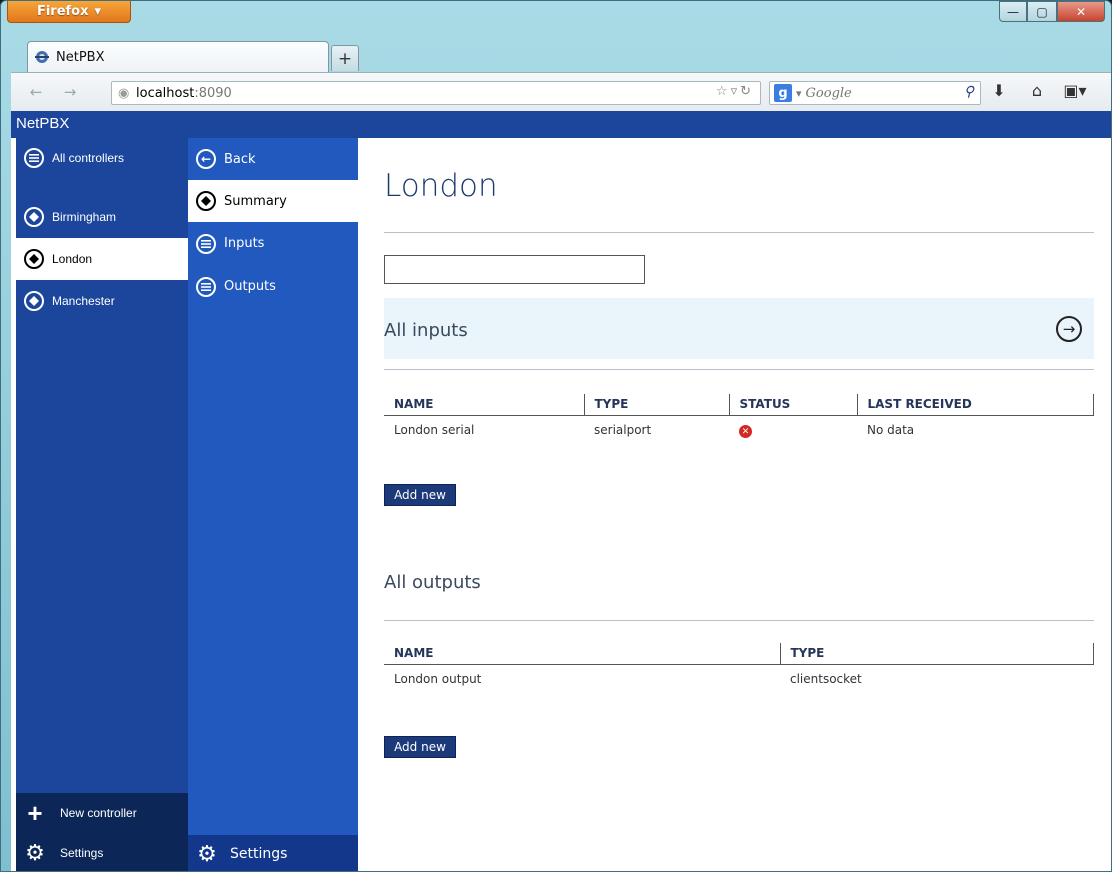  I want to click on filter-input, so click(514, 269).